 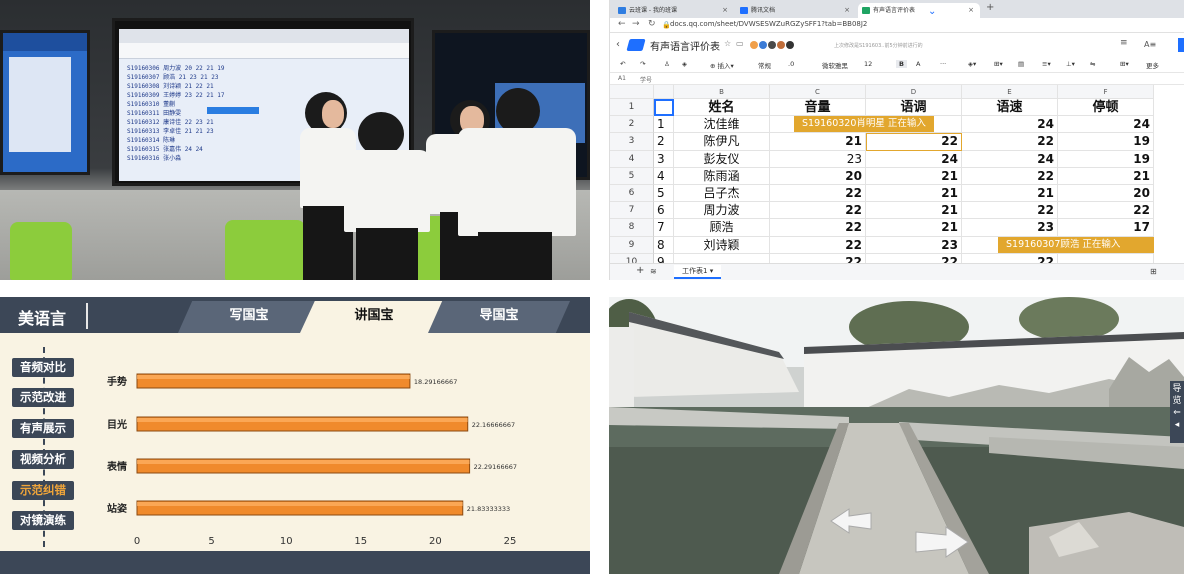 What do you see at coordinates (685, 45) in the screenshot?
I see `doc-title: 有声语言评价表` at bounding box center [685, 45].